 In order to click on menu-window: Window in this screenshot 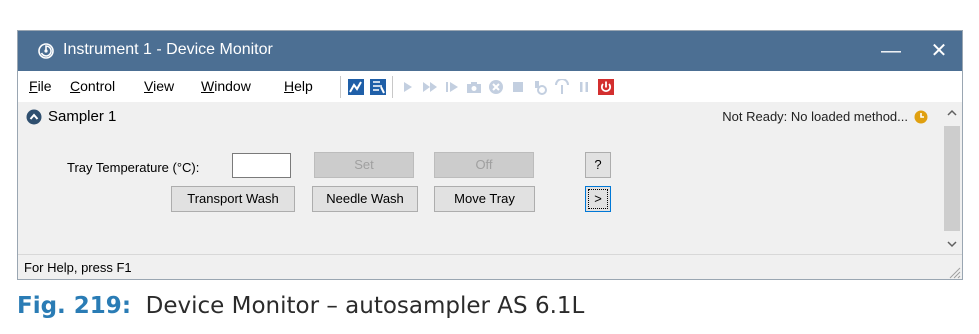, I will do `click(226, 86)`.